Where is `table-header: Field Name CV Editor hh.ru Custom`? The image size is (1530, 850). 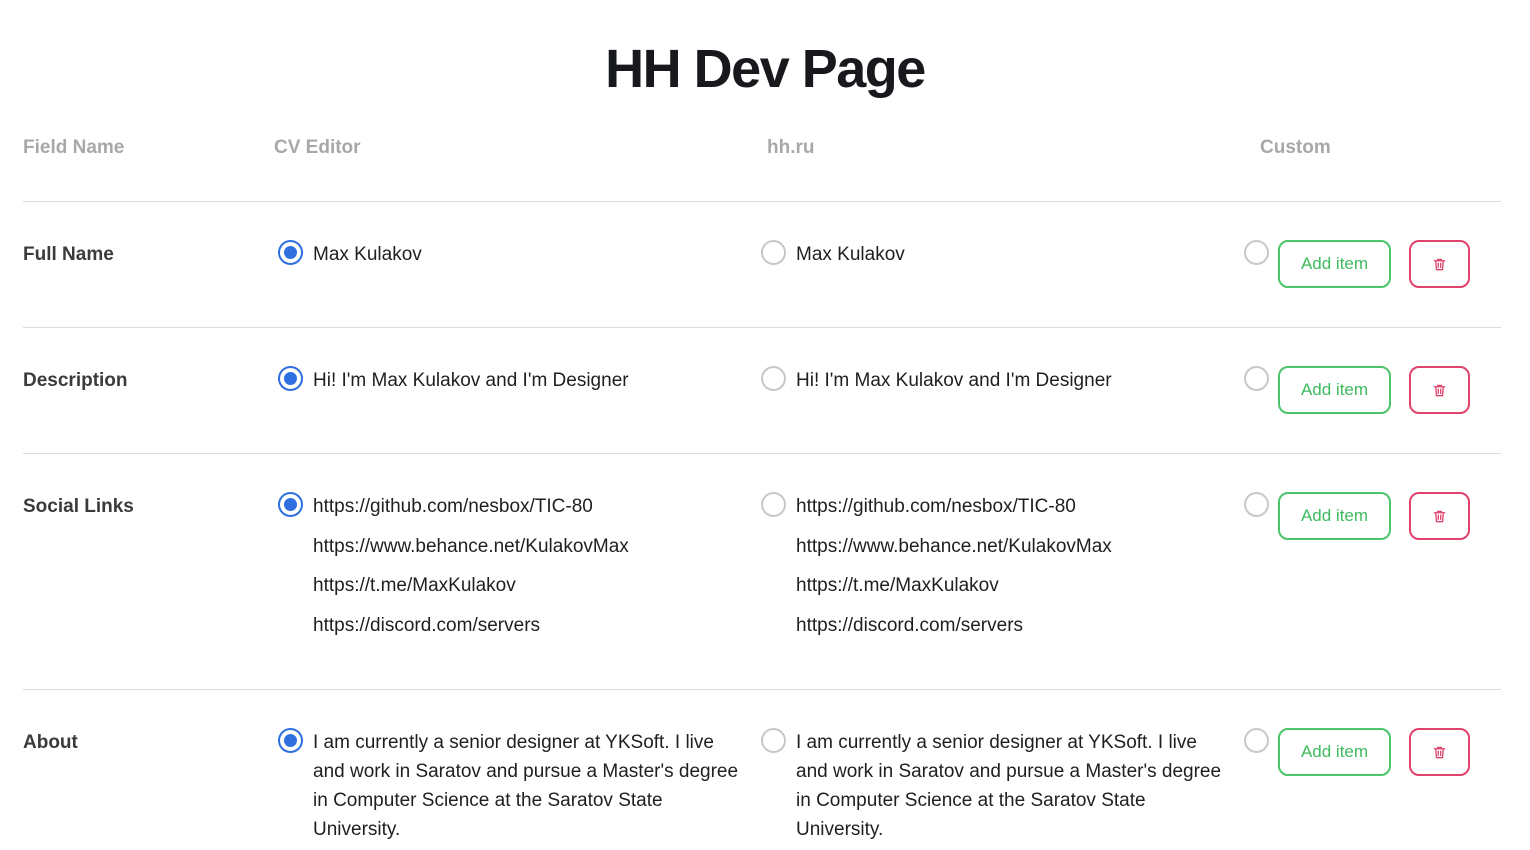
table-header: Field Name CV Editor hh.ru Custom is located at coordinates (762, 149).